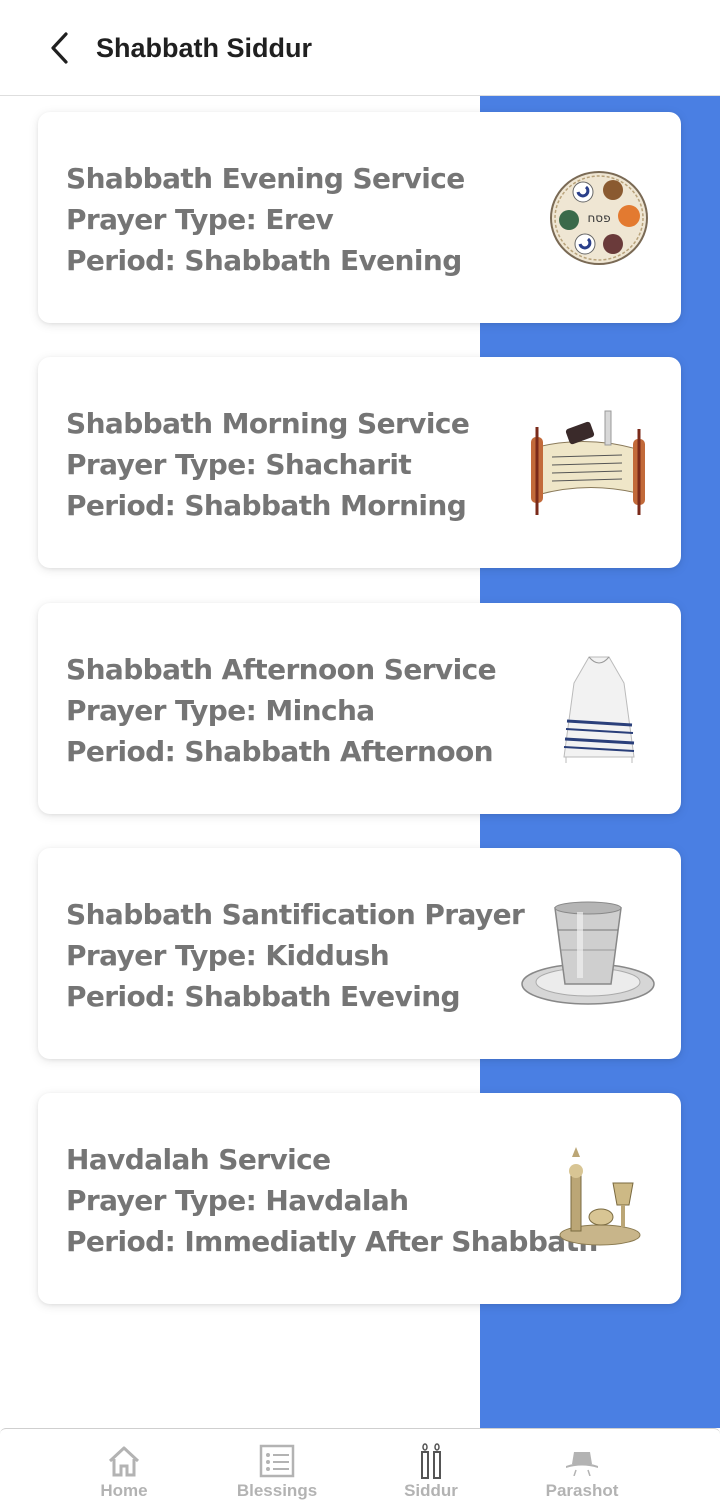  Describe the element at coordinates (277, 1461) in the screenshot. I see `list-icon` at that location.